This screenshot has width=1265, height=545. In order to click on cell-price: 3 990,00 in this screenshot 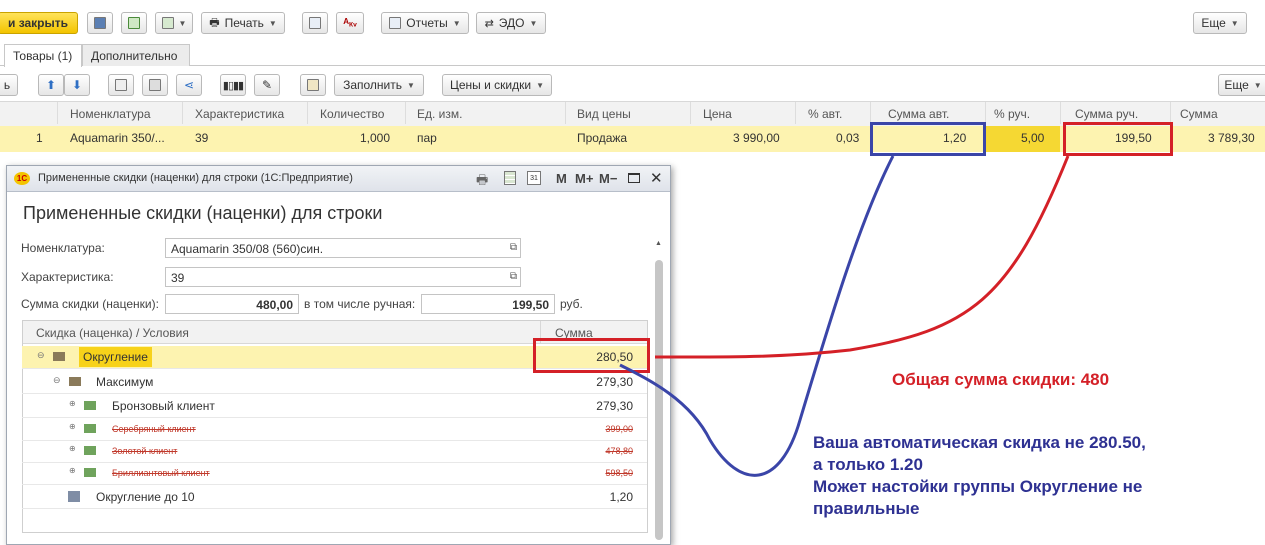, I will do `click(756, 138)`.